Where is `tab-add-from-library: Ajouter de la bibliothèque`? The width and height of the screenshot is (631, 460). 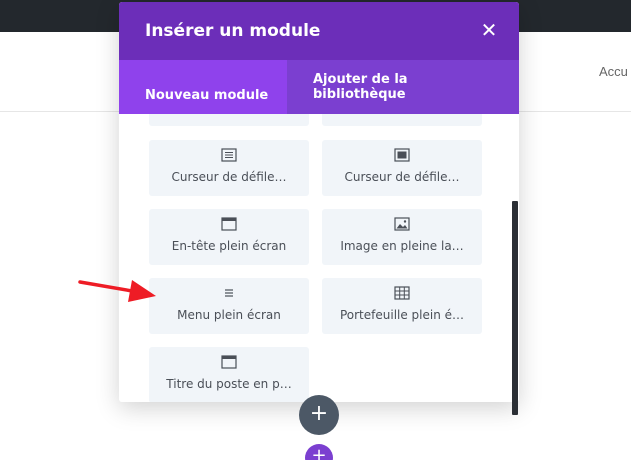
tab-add-from-library: Ajouter de la bibliothèque is located at coordinates (403, 87).